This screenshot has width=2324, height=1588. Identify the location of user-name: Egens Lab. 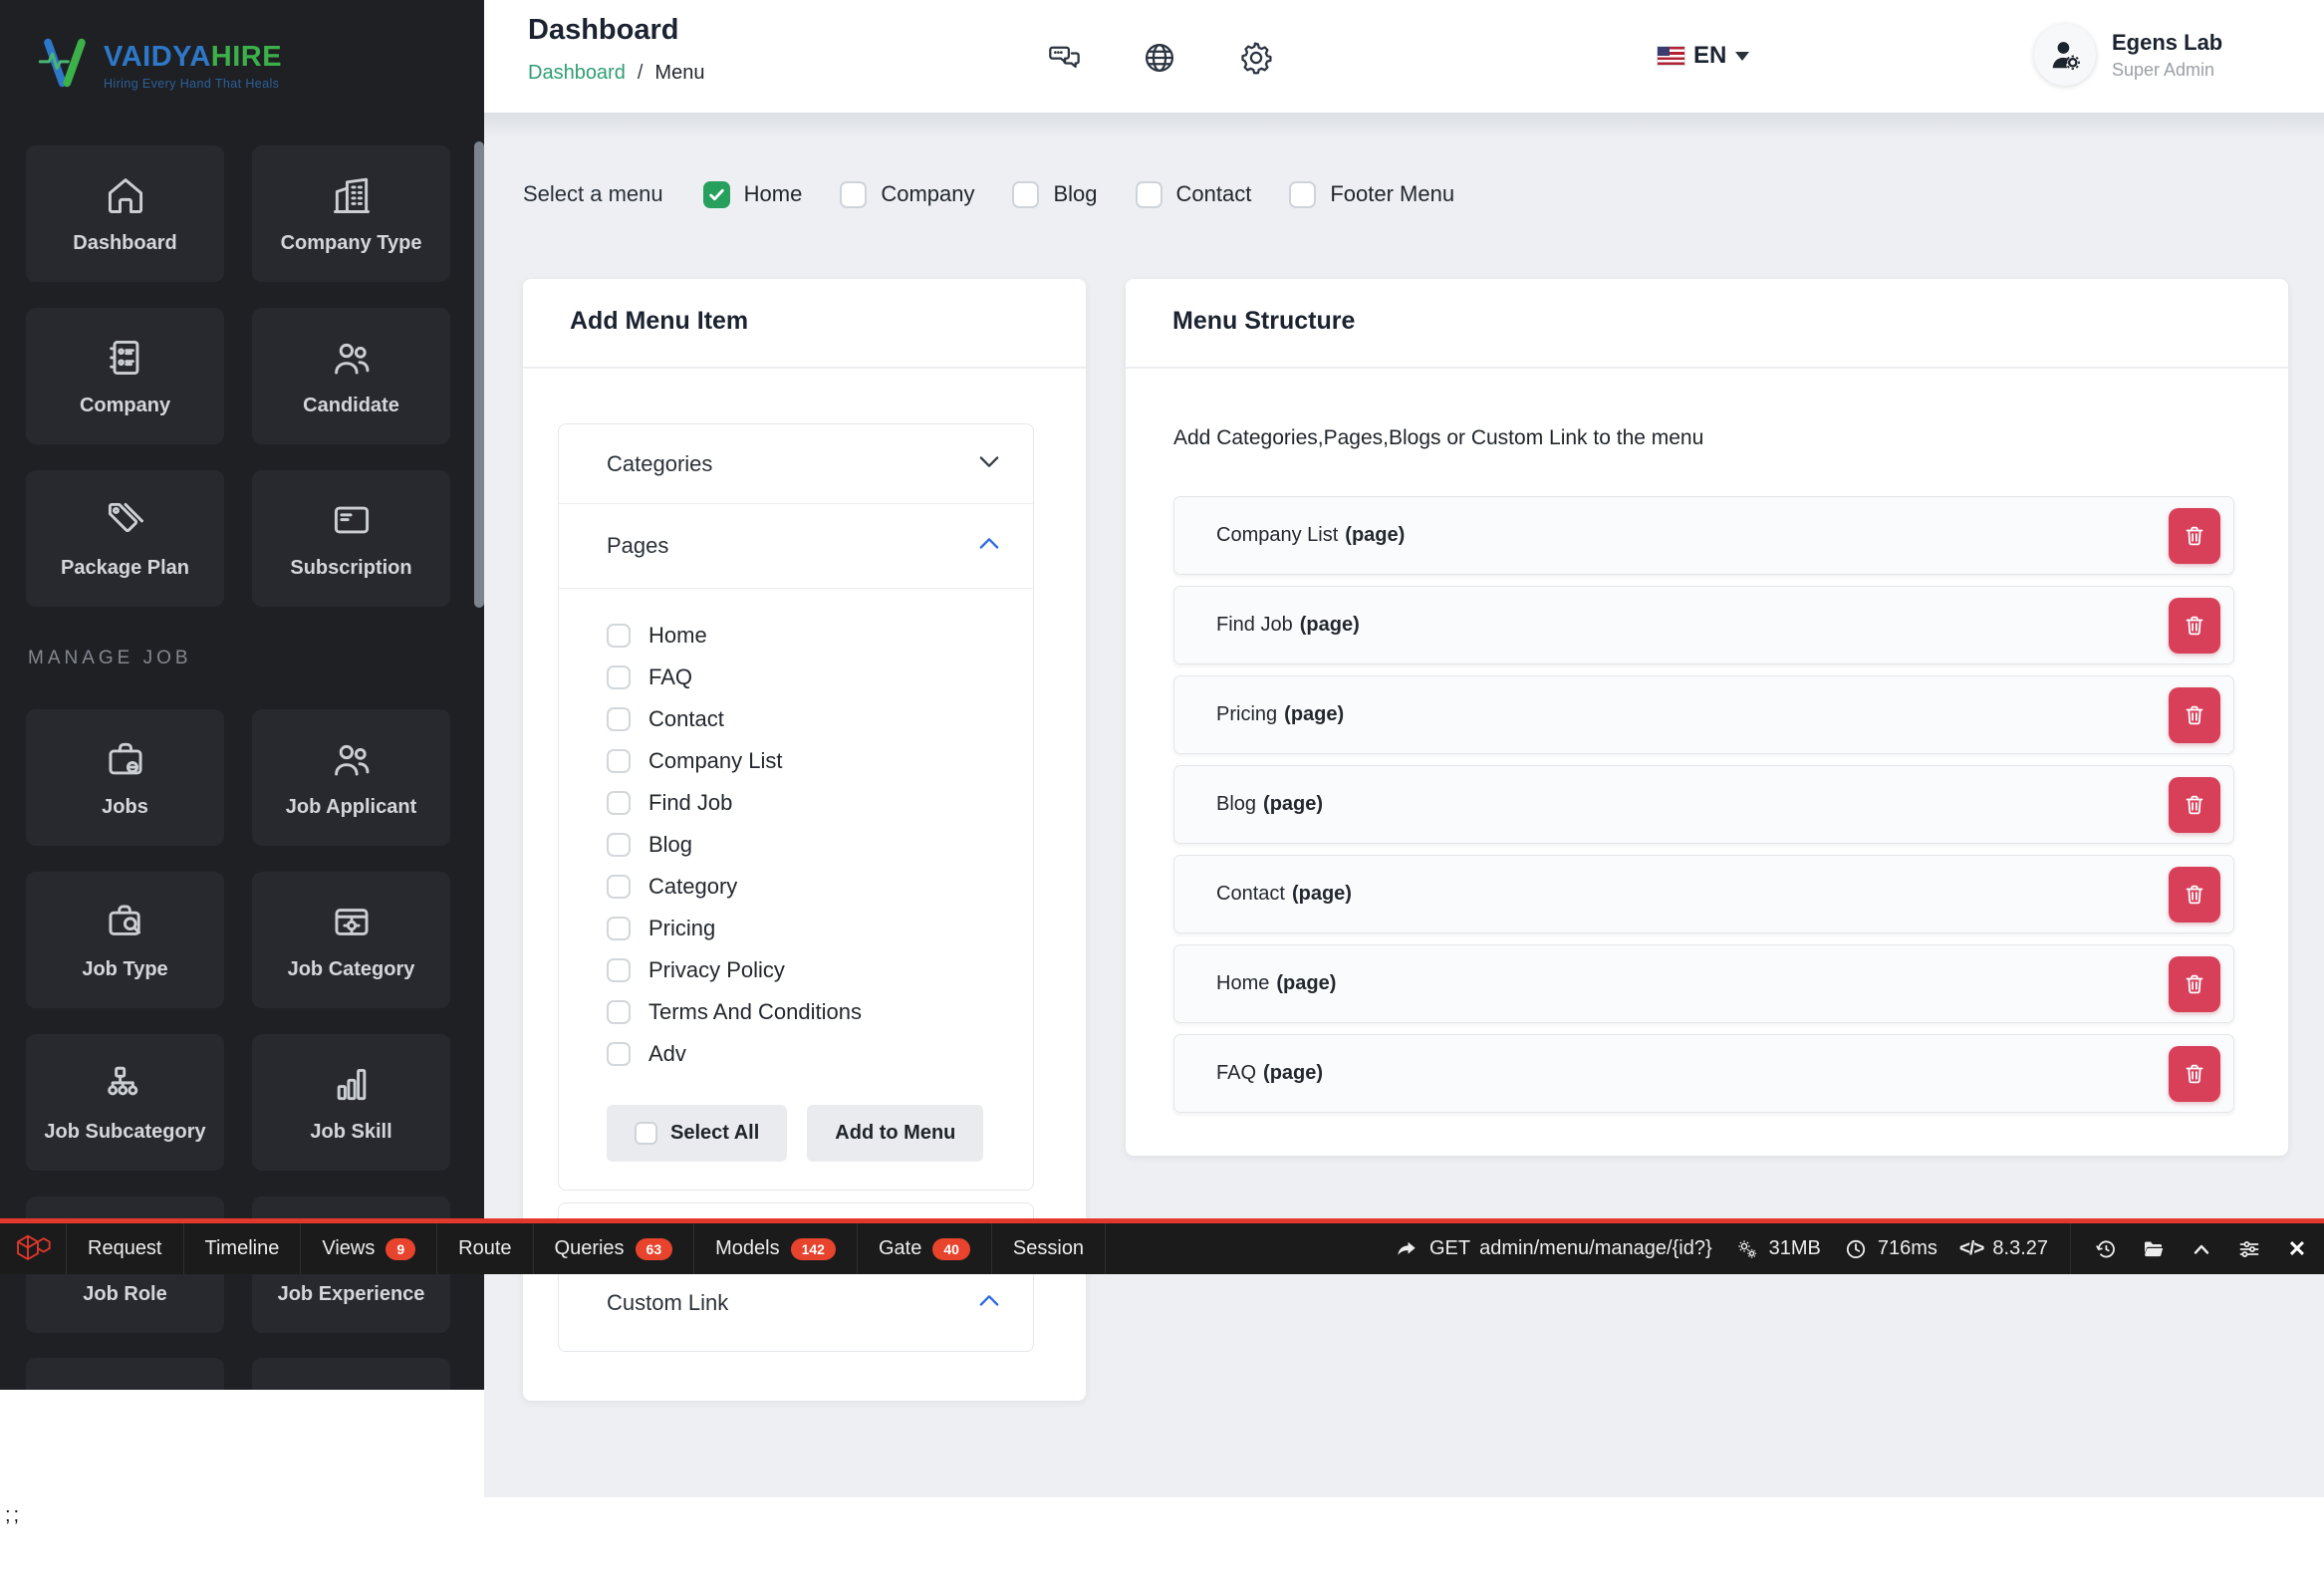
(2168, 42).